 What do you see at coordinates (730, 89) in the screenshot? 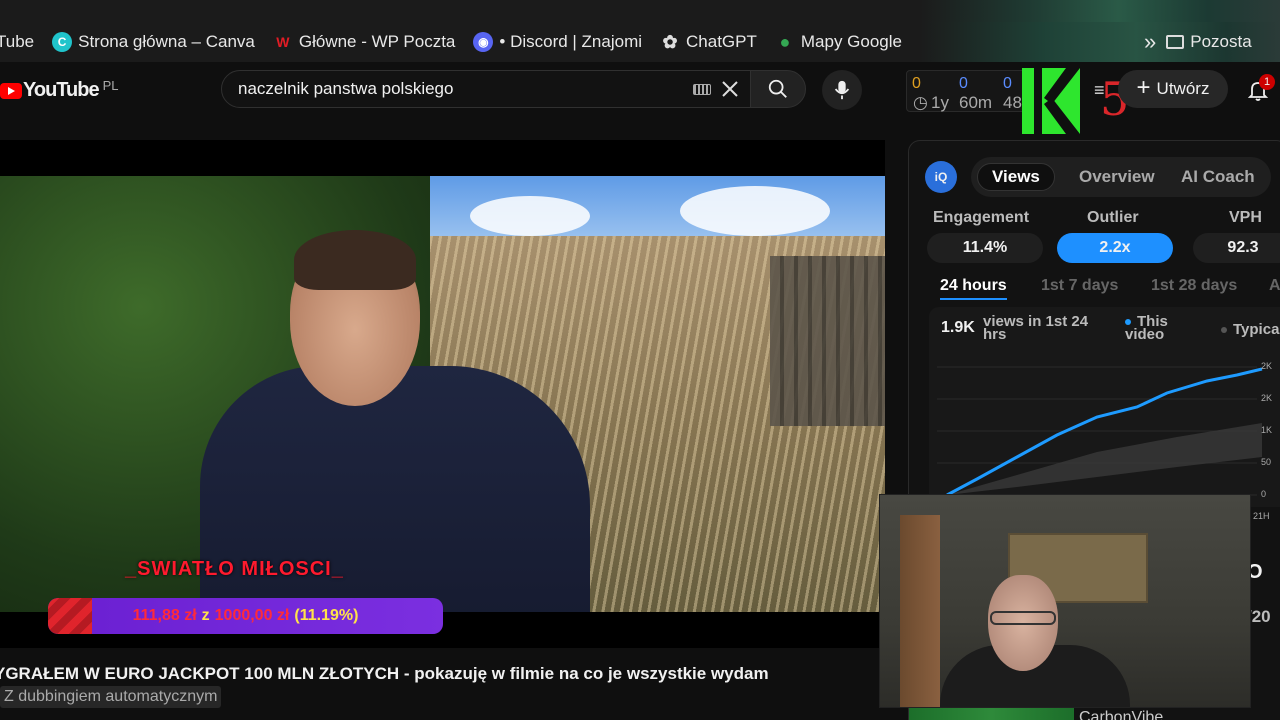
I see `close-icon` at bounding box center [730, 89].